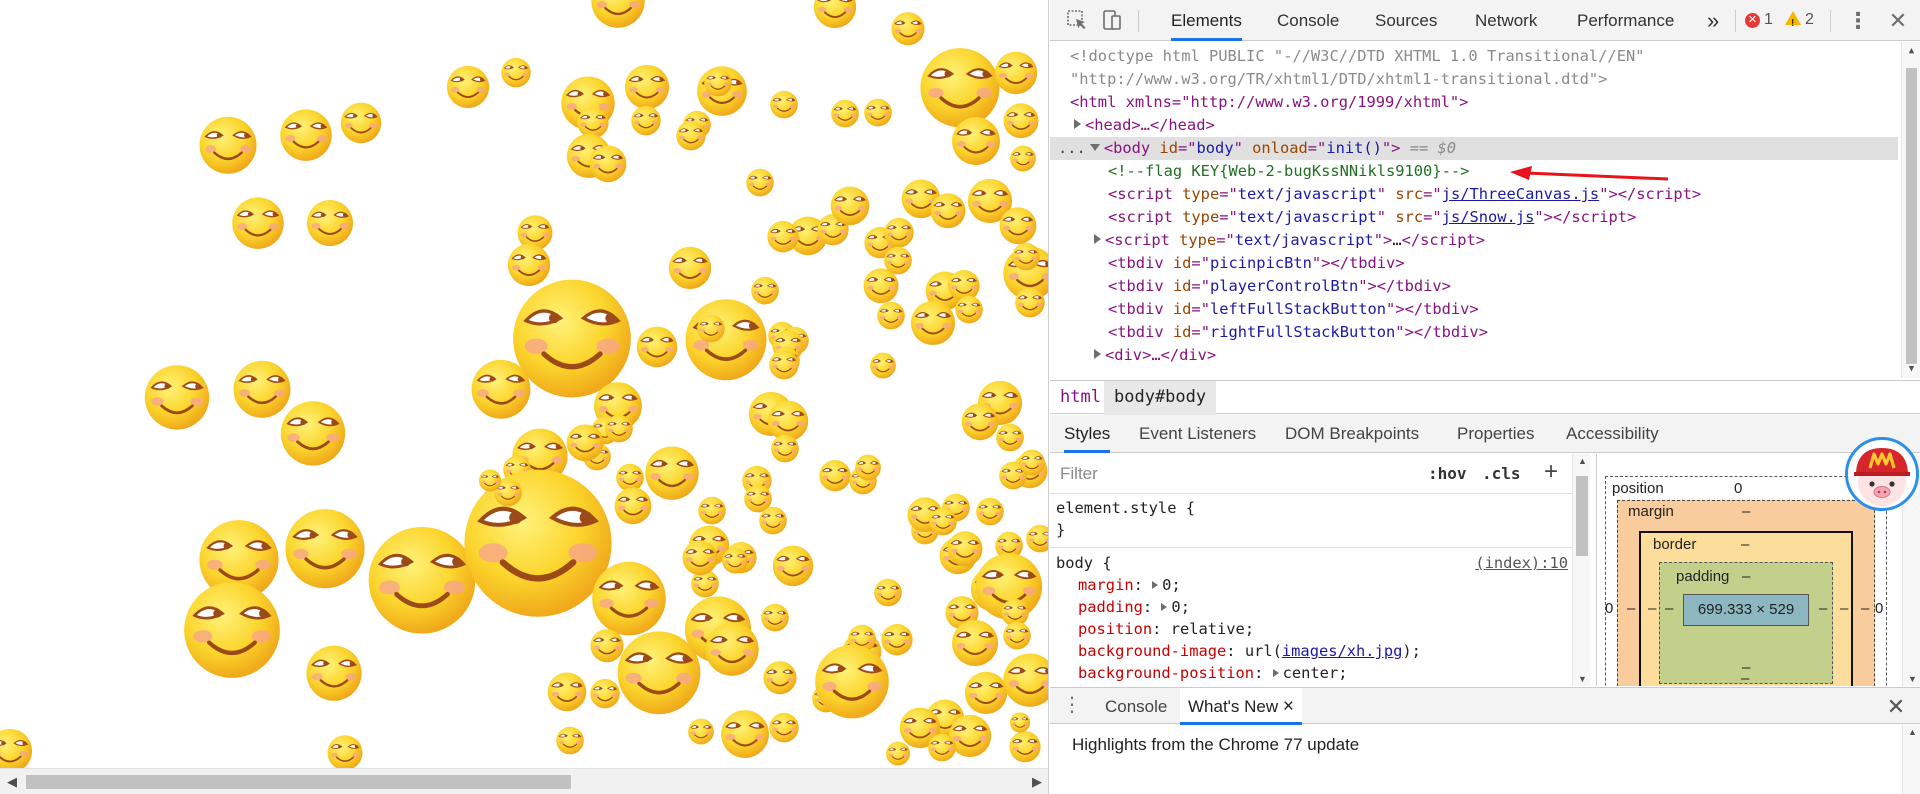 Image resolution: width=1920 pixels, height=794 pixels. What do you see at coordinates (1507, 355) in the screenshot?
I see `dom-node-div: <div>…</div>` at bounding box center [1507, 355].